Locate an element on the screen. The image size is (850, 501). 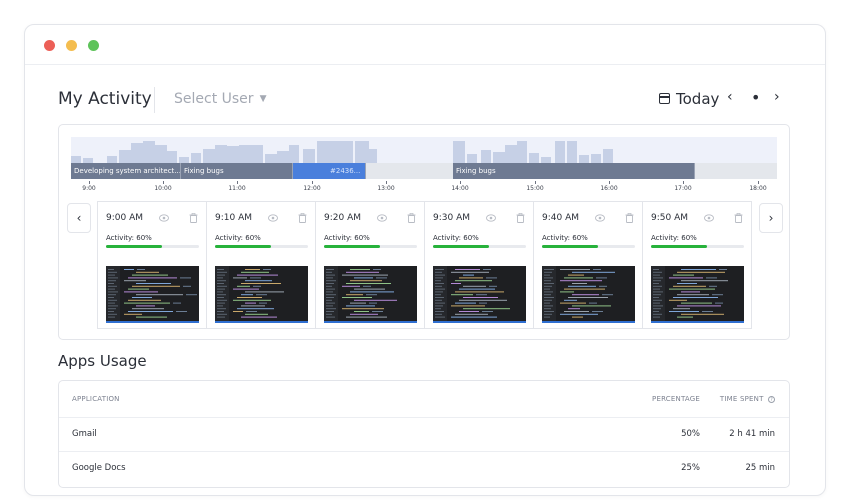
activity-card: 9:40 AM Activity: 60% is located at coordinates (588, 265).